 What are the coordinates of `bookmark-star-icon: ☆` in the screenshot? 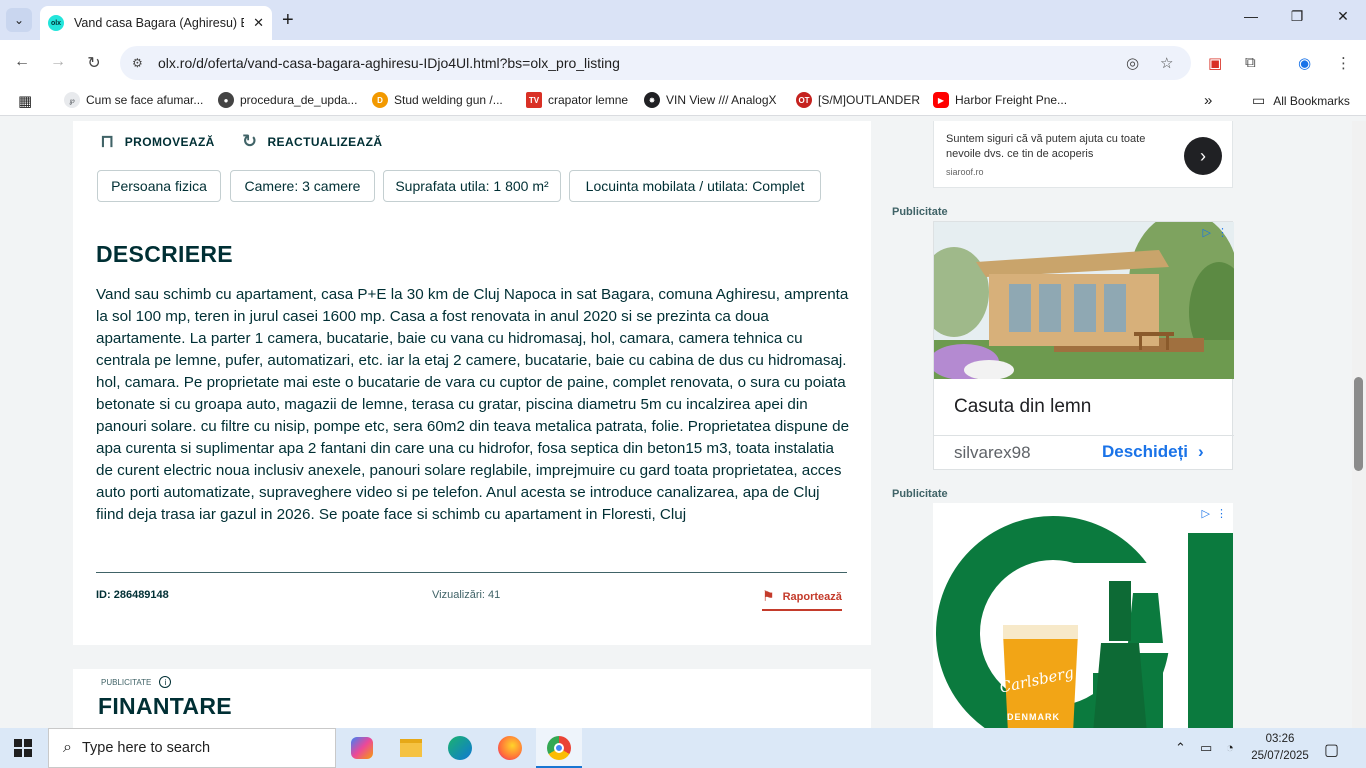 It's located at (1166, 63).